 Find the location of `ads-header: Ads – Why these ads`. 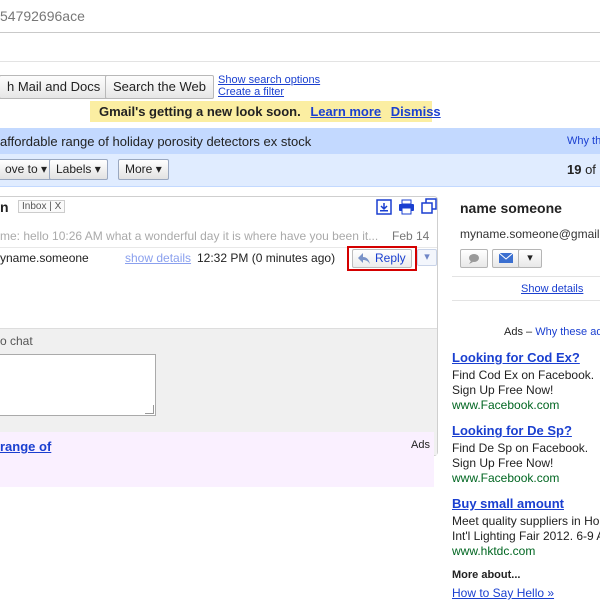

ads-header: Ads – Why these ads is located at coordinates (552, 332).